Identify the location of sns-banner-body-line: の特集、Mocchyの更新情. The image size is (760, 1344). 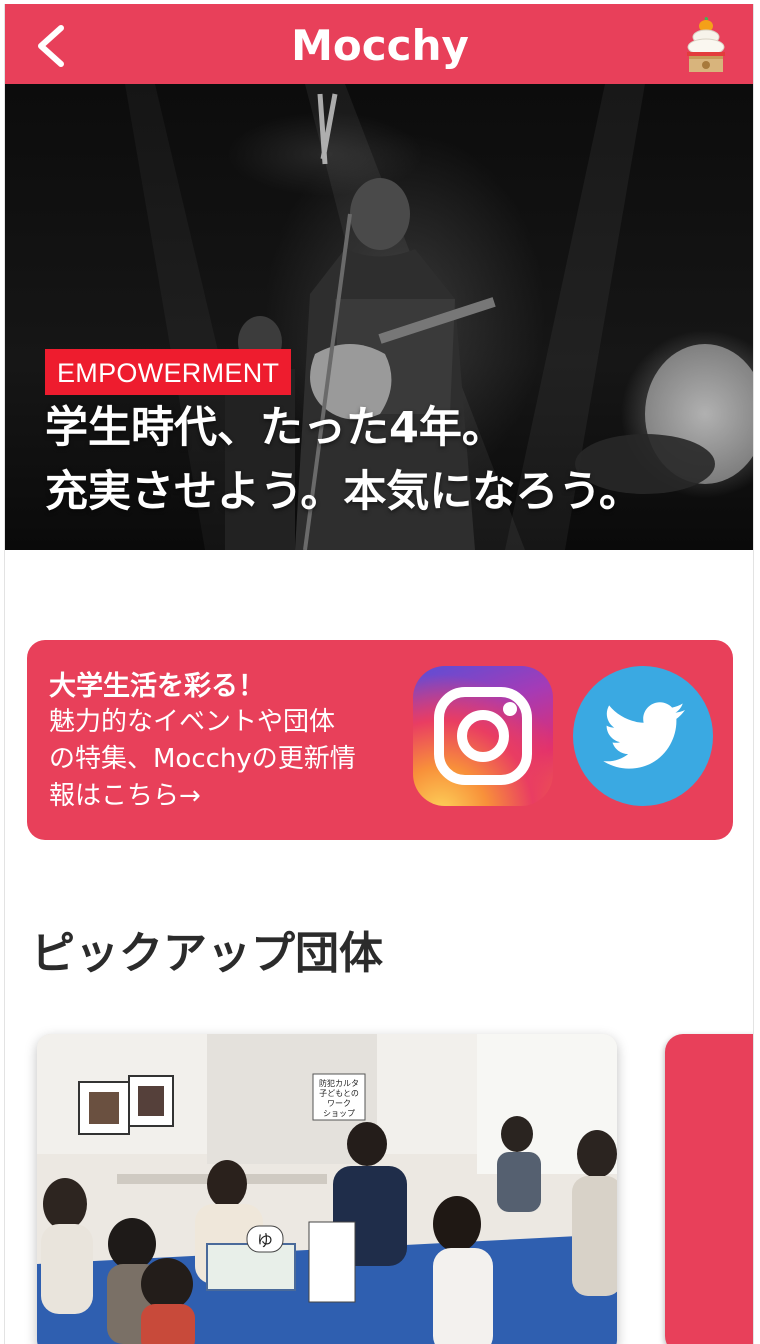
(202, 759).